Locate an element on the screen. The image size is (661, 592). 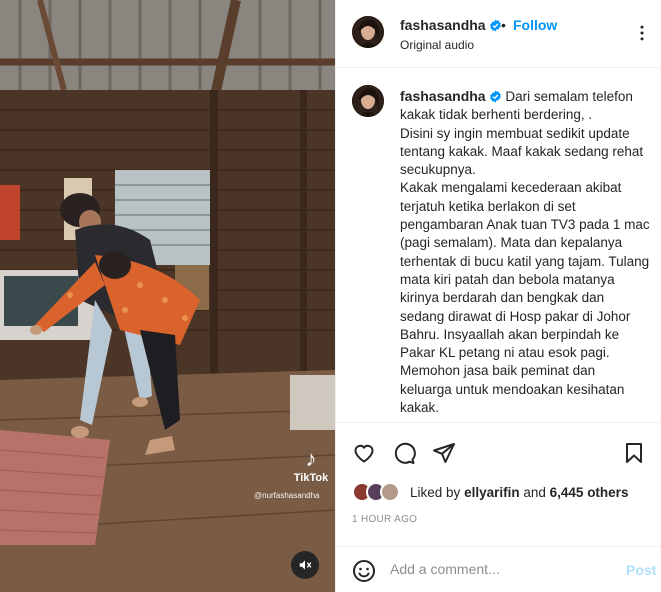
more-options-icon is located at coordinates (642, 33).